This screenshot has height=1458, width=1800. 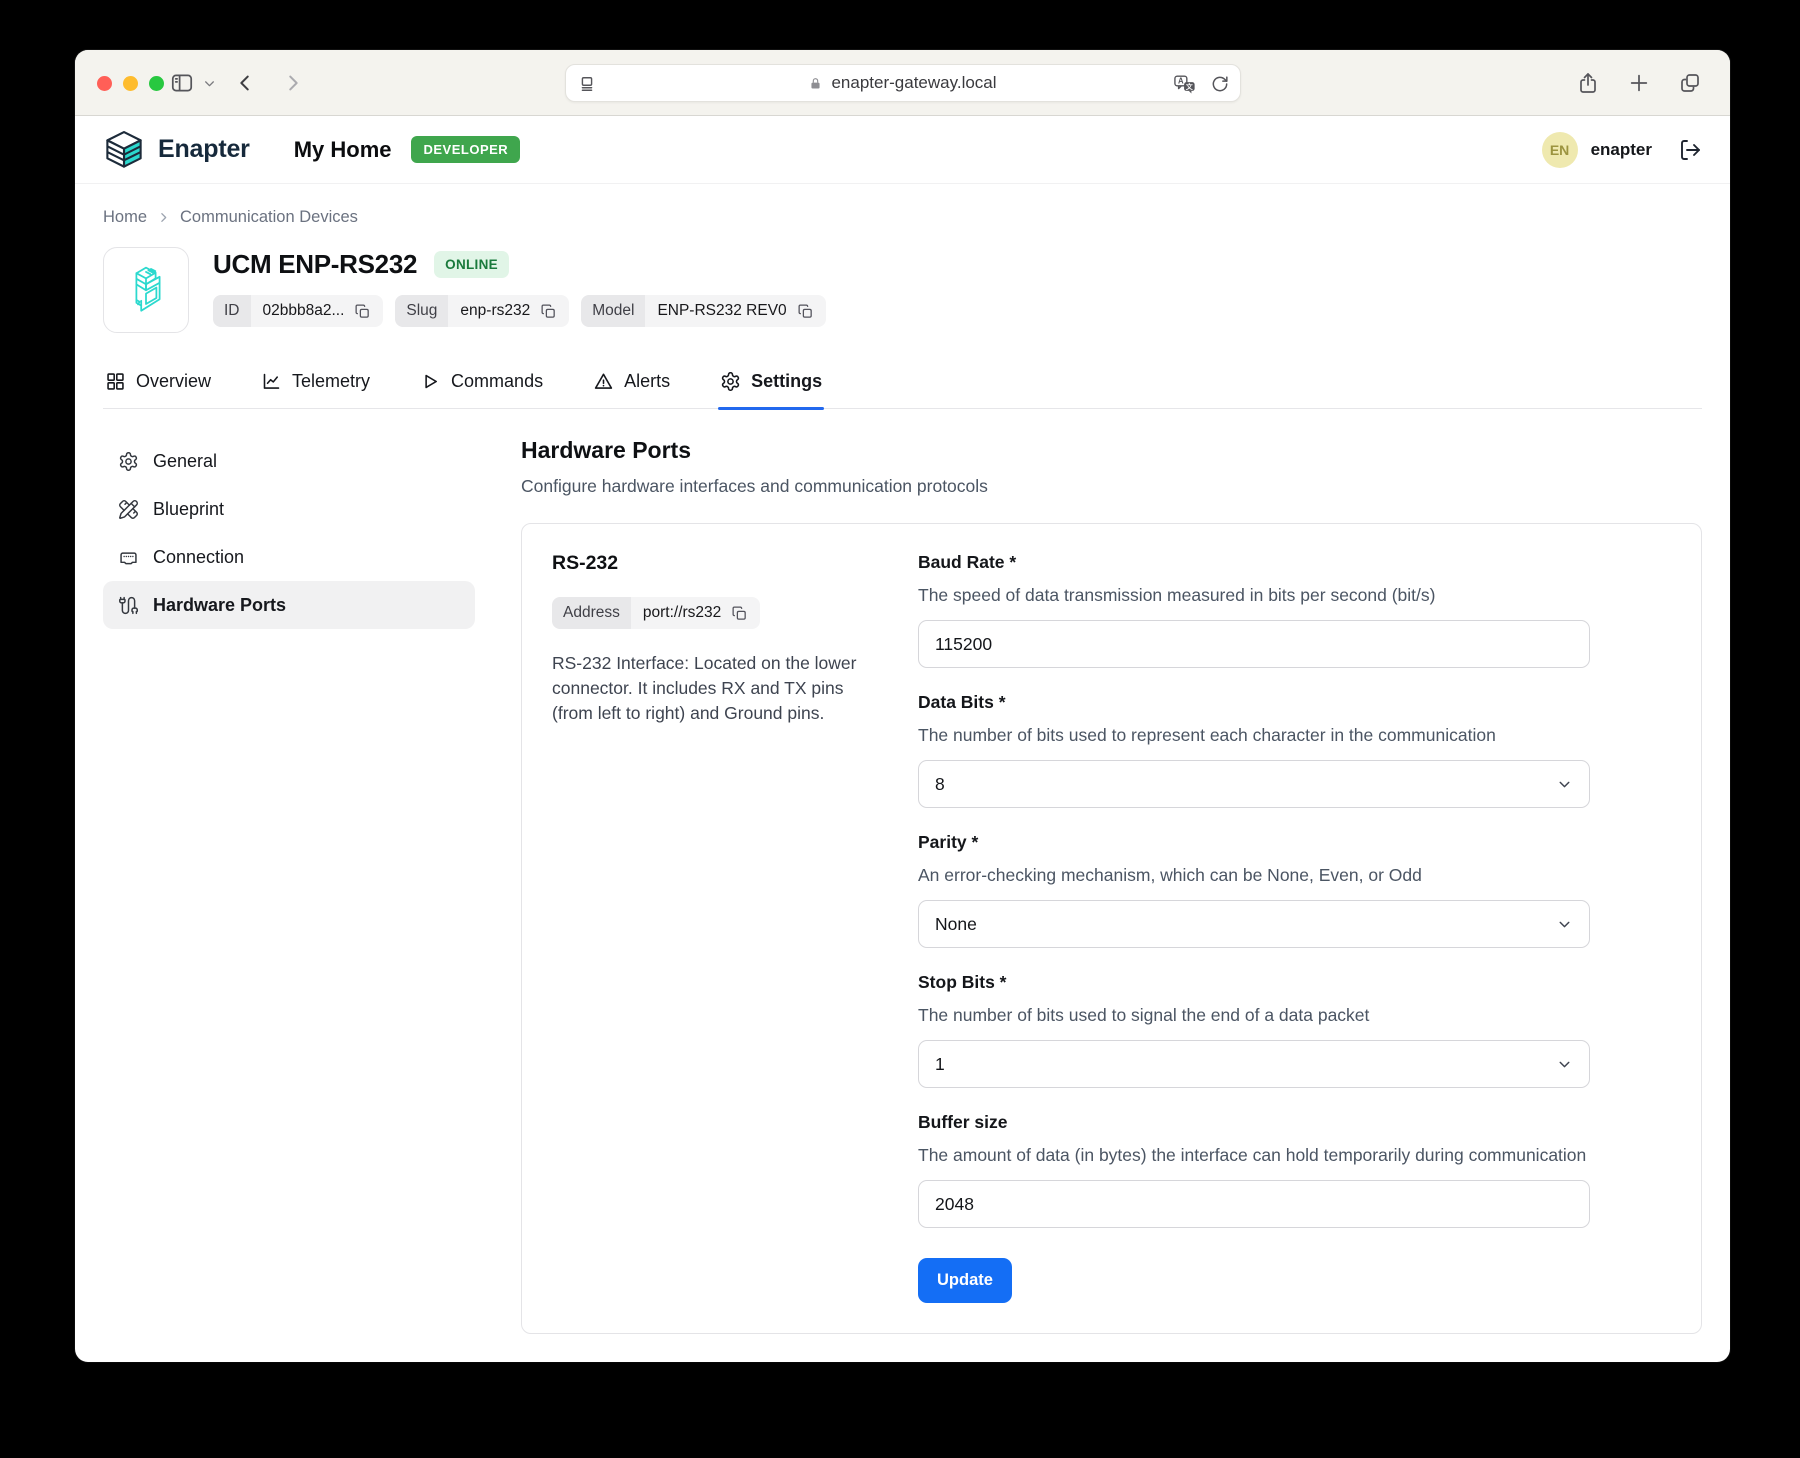 I want to click on minimize-window-button, so click(x=130, y=83).